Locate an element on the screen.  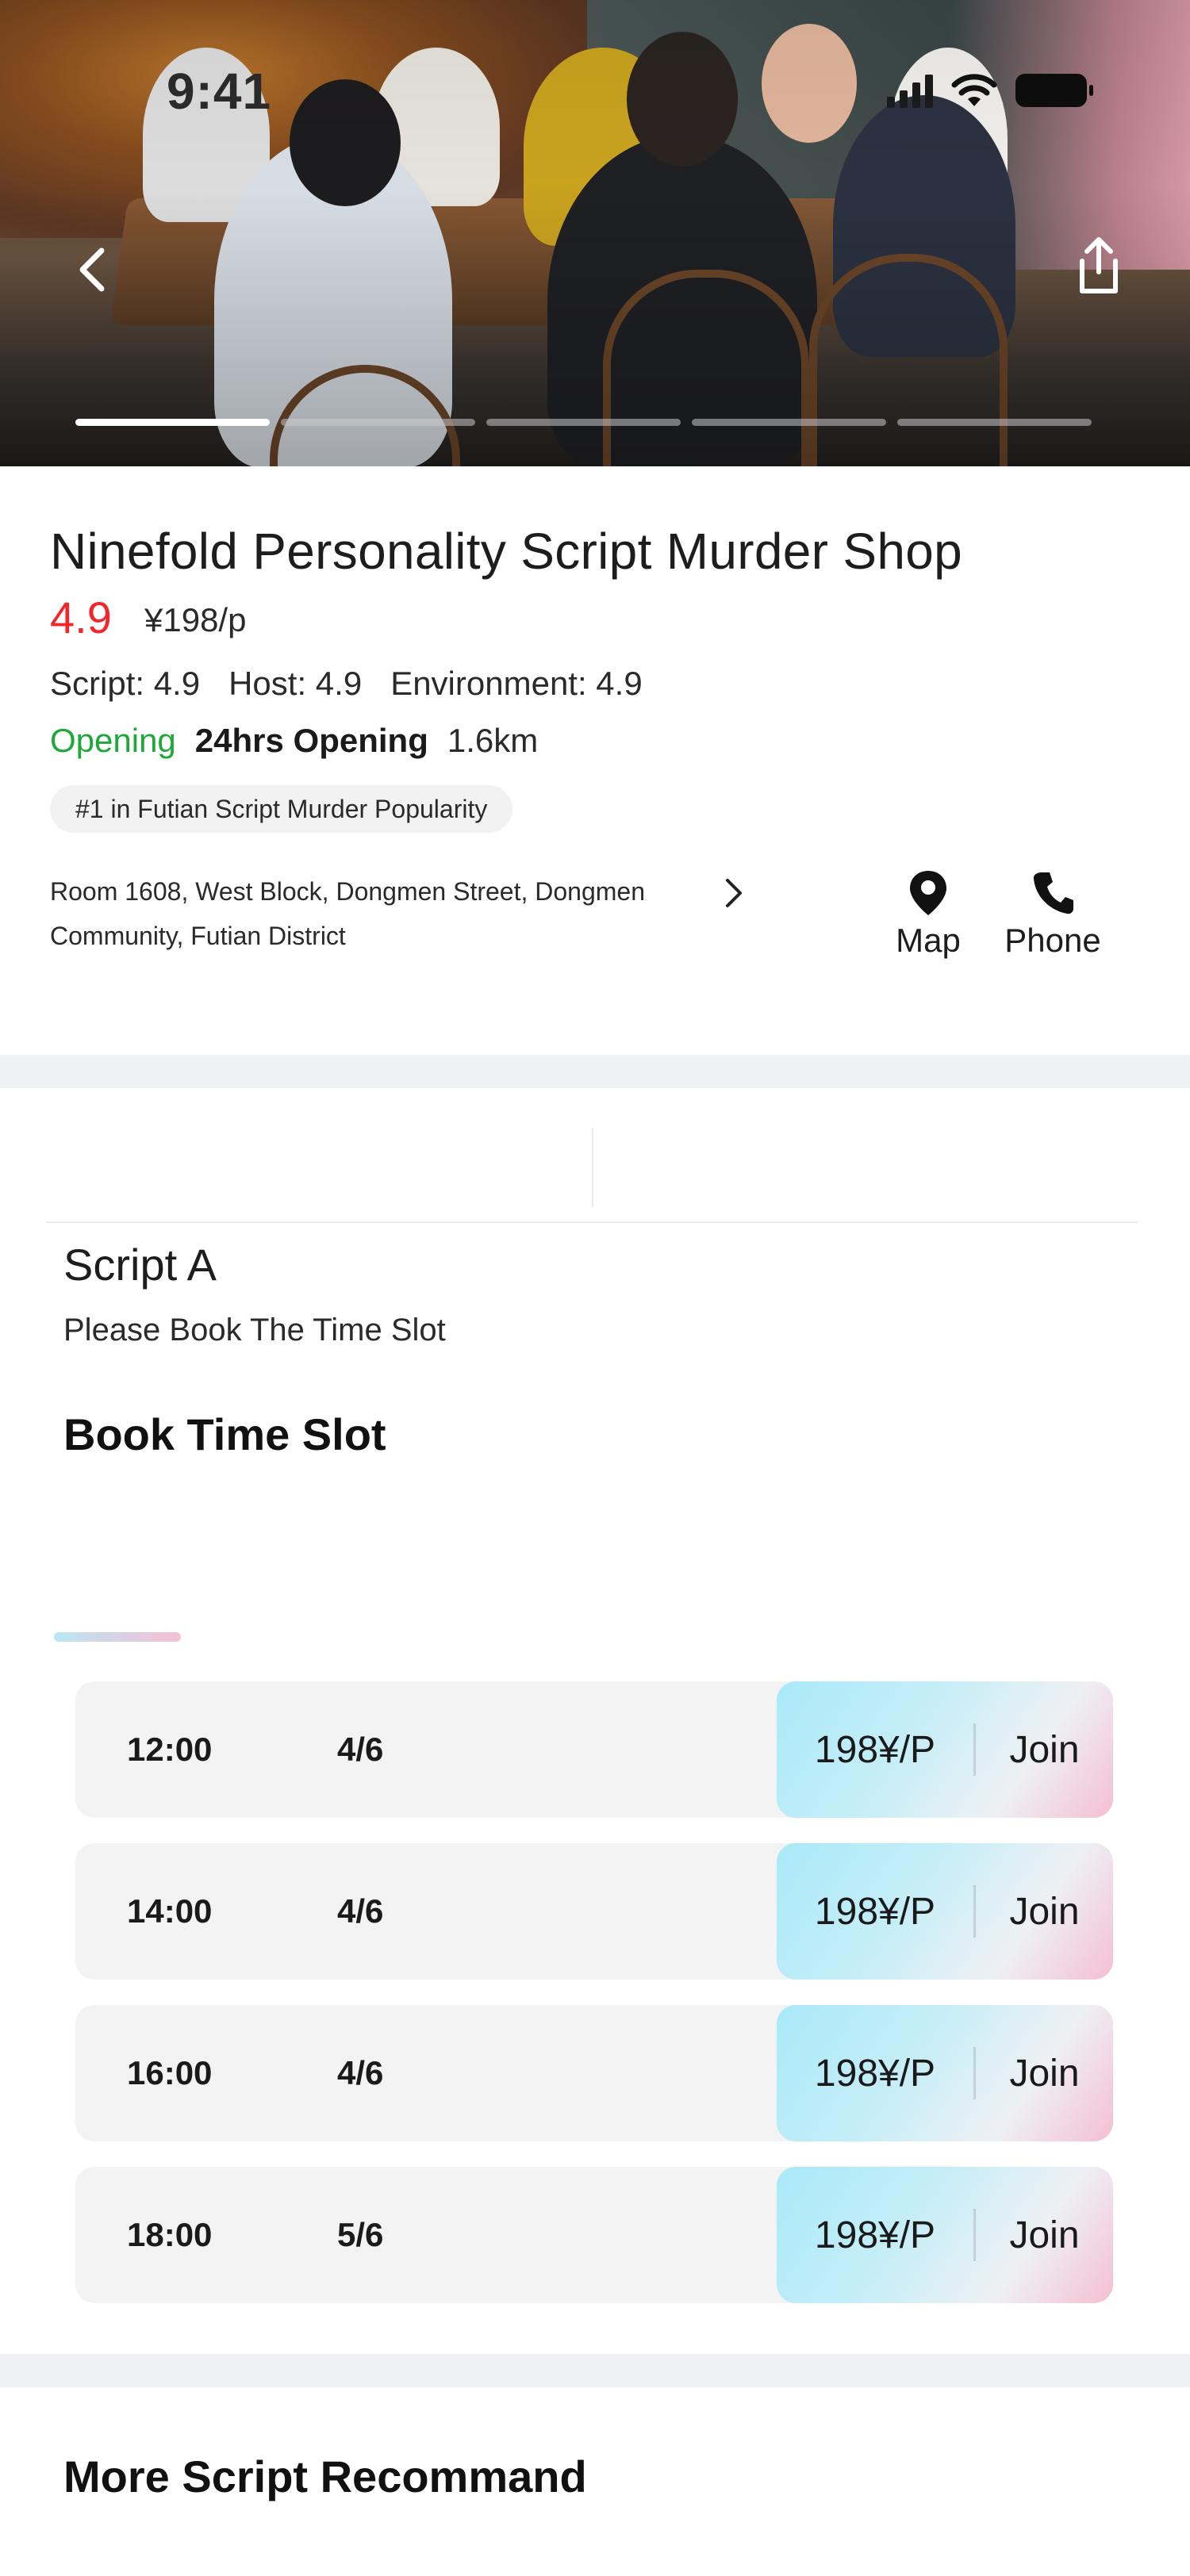
time-slot-row: 18:00 5/6 198¥/P Join is located at coordinates (594, 2235).